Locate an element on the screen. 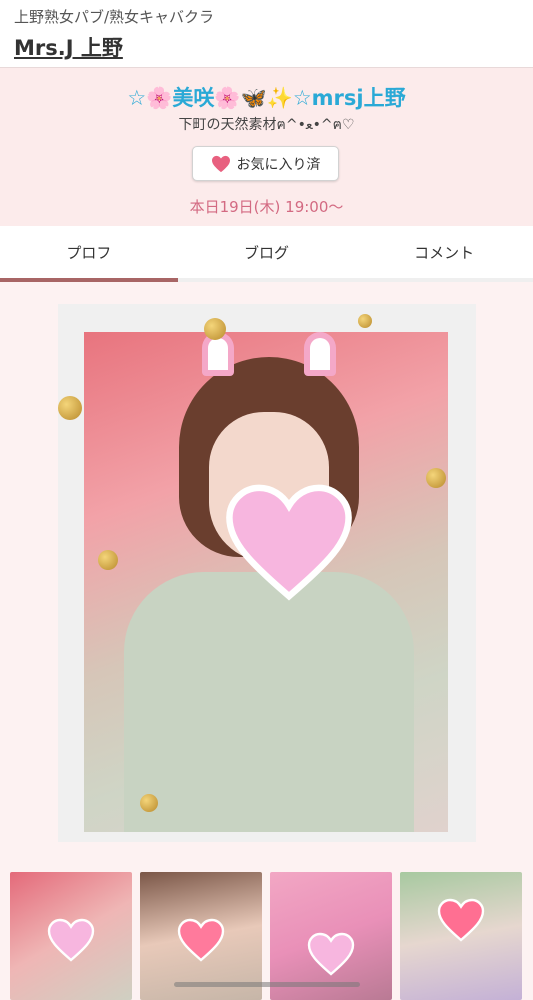 Image resolution: width=533 pixels, height=1000 pixels. photo-dress-shape is located at coordinates (269, 702).